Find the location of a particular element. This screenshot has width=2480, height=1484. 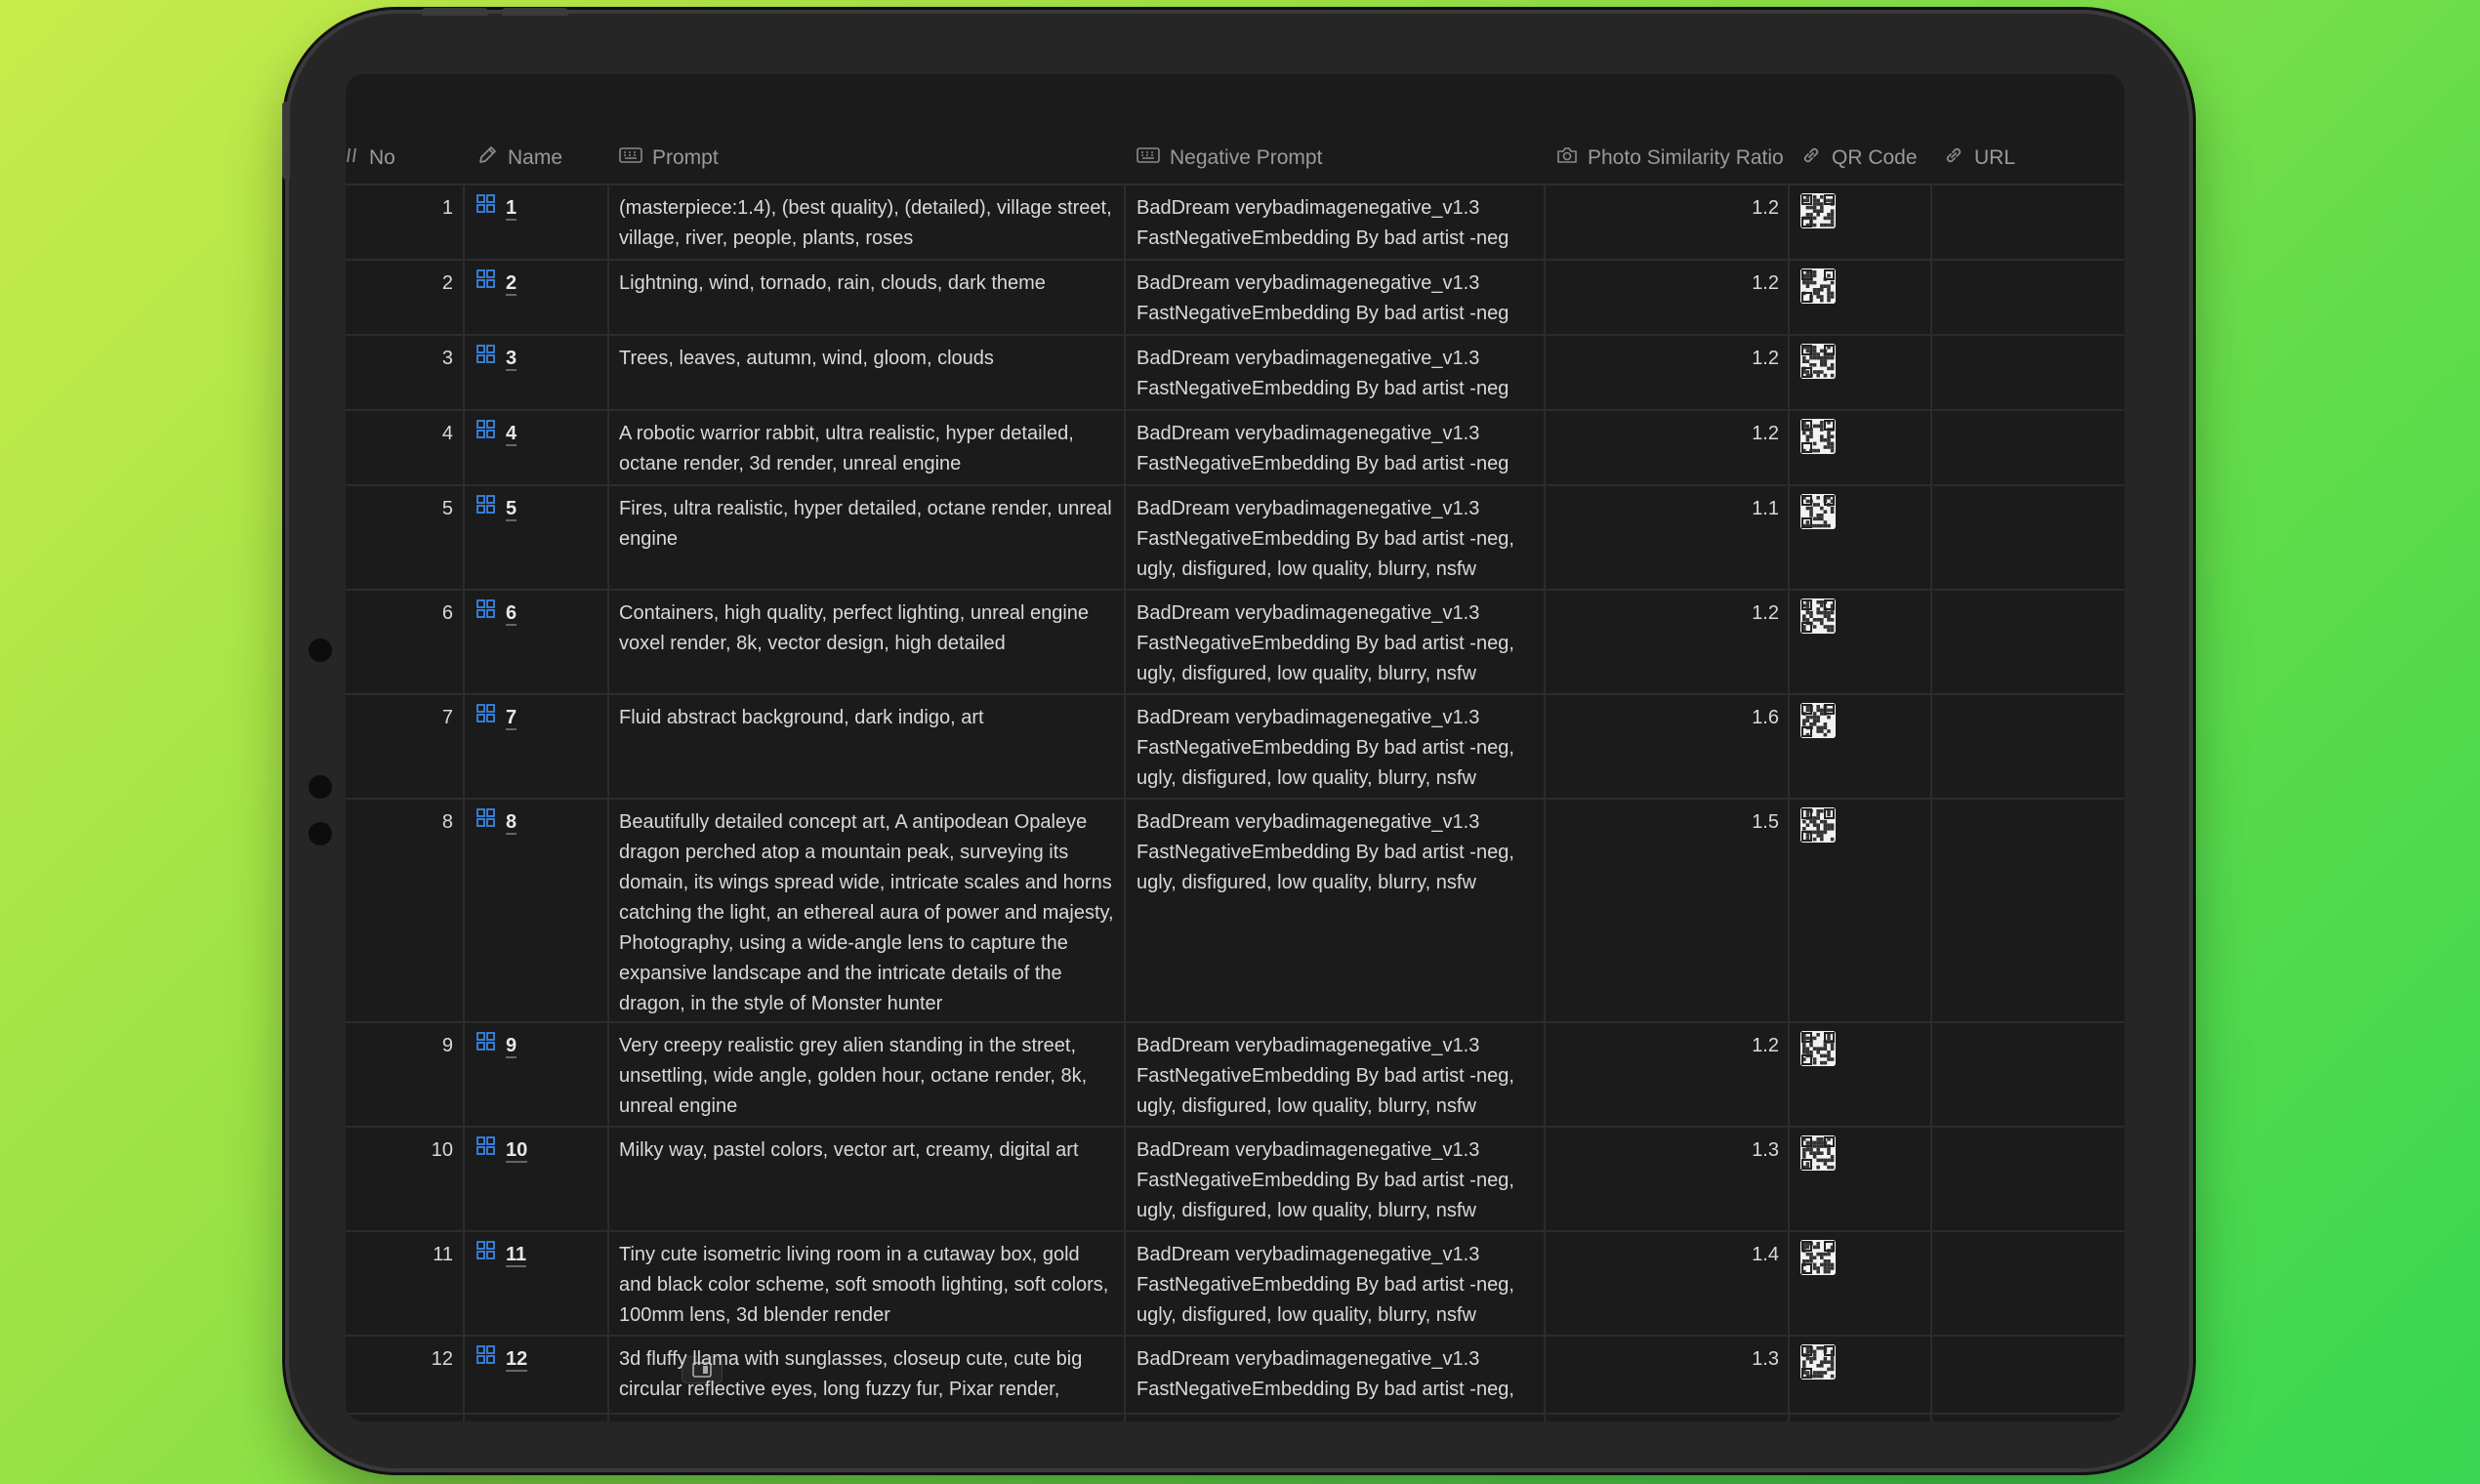

column-header-prompt: Prompt is located at coordinates (669, 159).